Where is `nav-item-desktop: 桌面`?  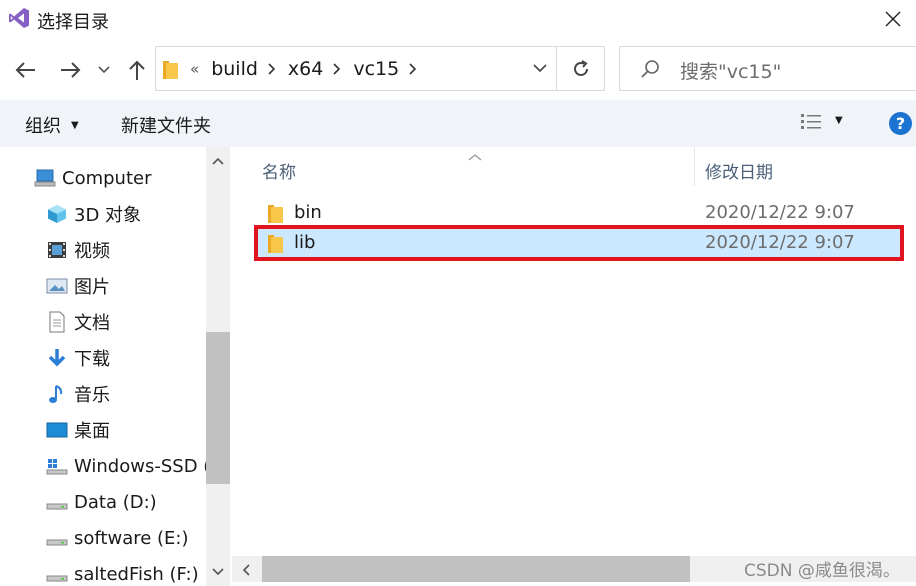 nav-item-desktop: 桌面 is located at coordinates (78, 430).